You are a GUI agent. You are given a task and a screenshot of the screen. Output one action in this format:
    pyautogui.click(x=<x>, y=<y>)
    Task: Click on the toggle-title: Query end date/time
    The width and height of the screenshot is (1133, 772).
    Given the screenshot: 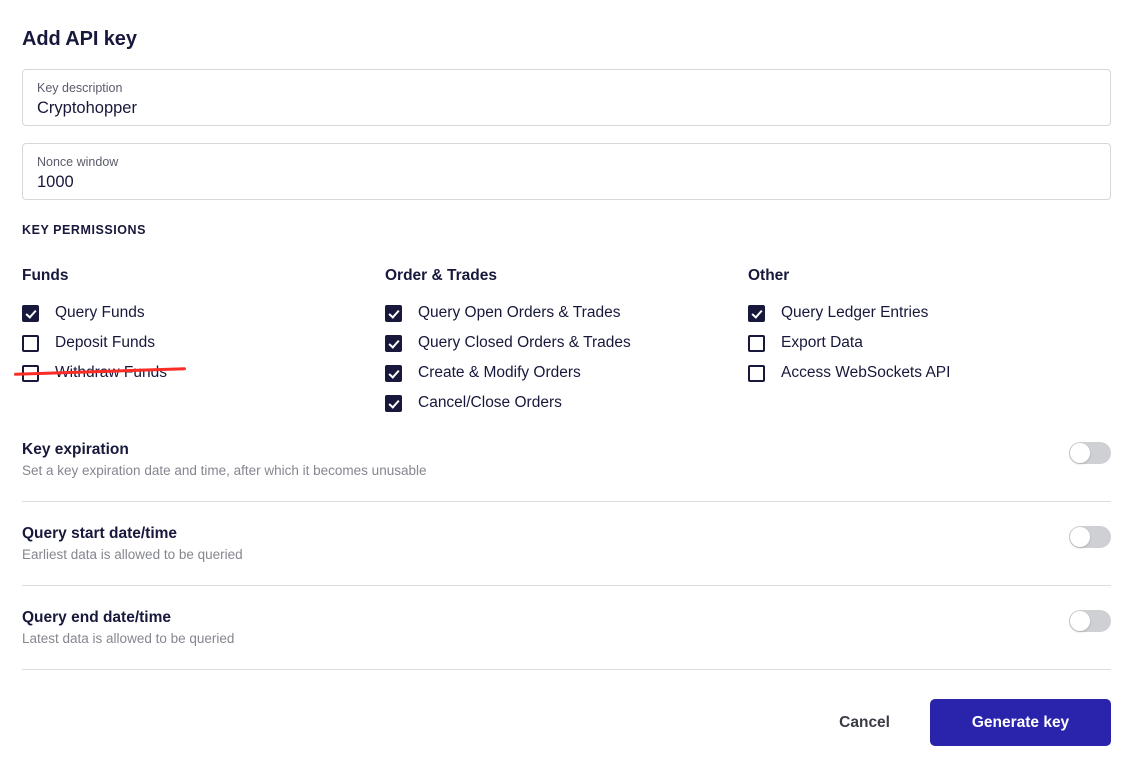 What is the action you would take?
    pyautogui.click(x=97, y=617)
    